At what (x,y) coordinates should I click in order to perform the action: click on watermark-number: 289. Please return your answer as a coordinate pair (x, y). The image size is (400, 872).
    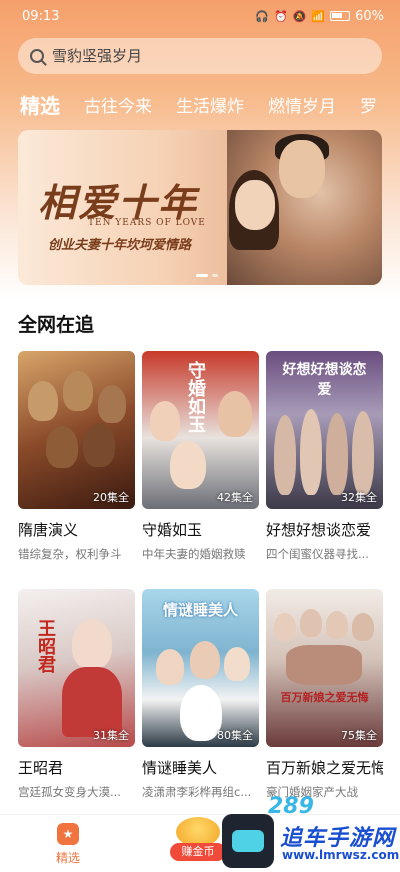
    Looking at the image, I should click on (291, 806).